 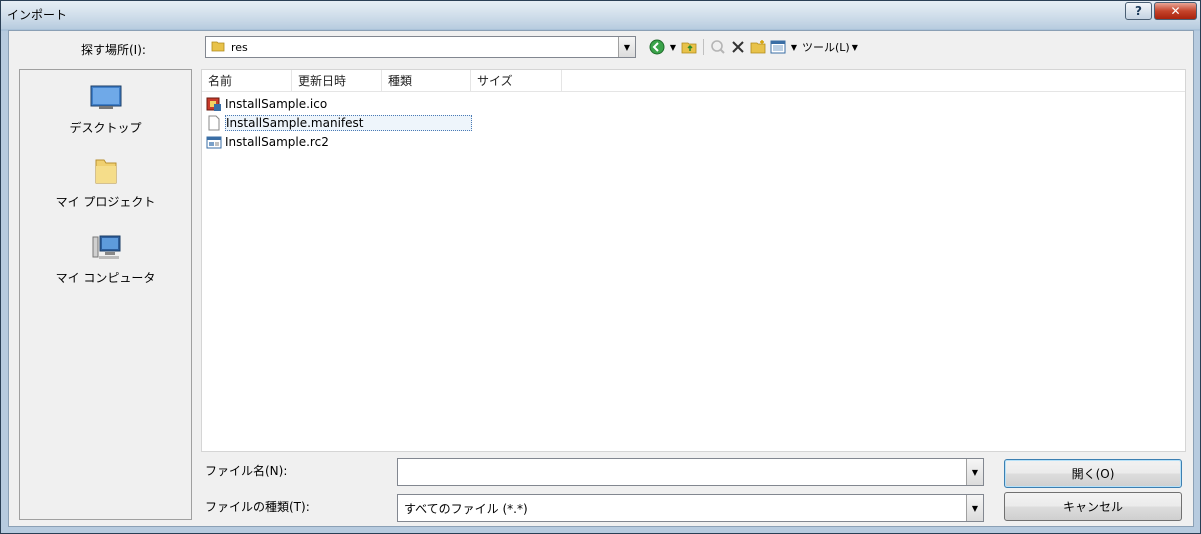 I want to click on ico-file-icon, so click(x=214, y=104).